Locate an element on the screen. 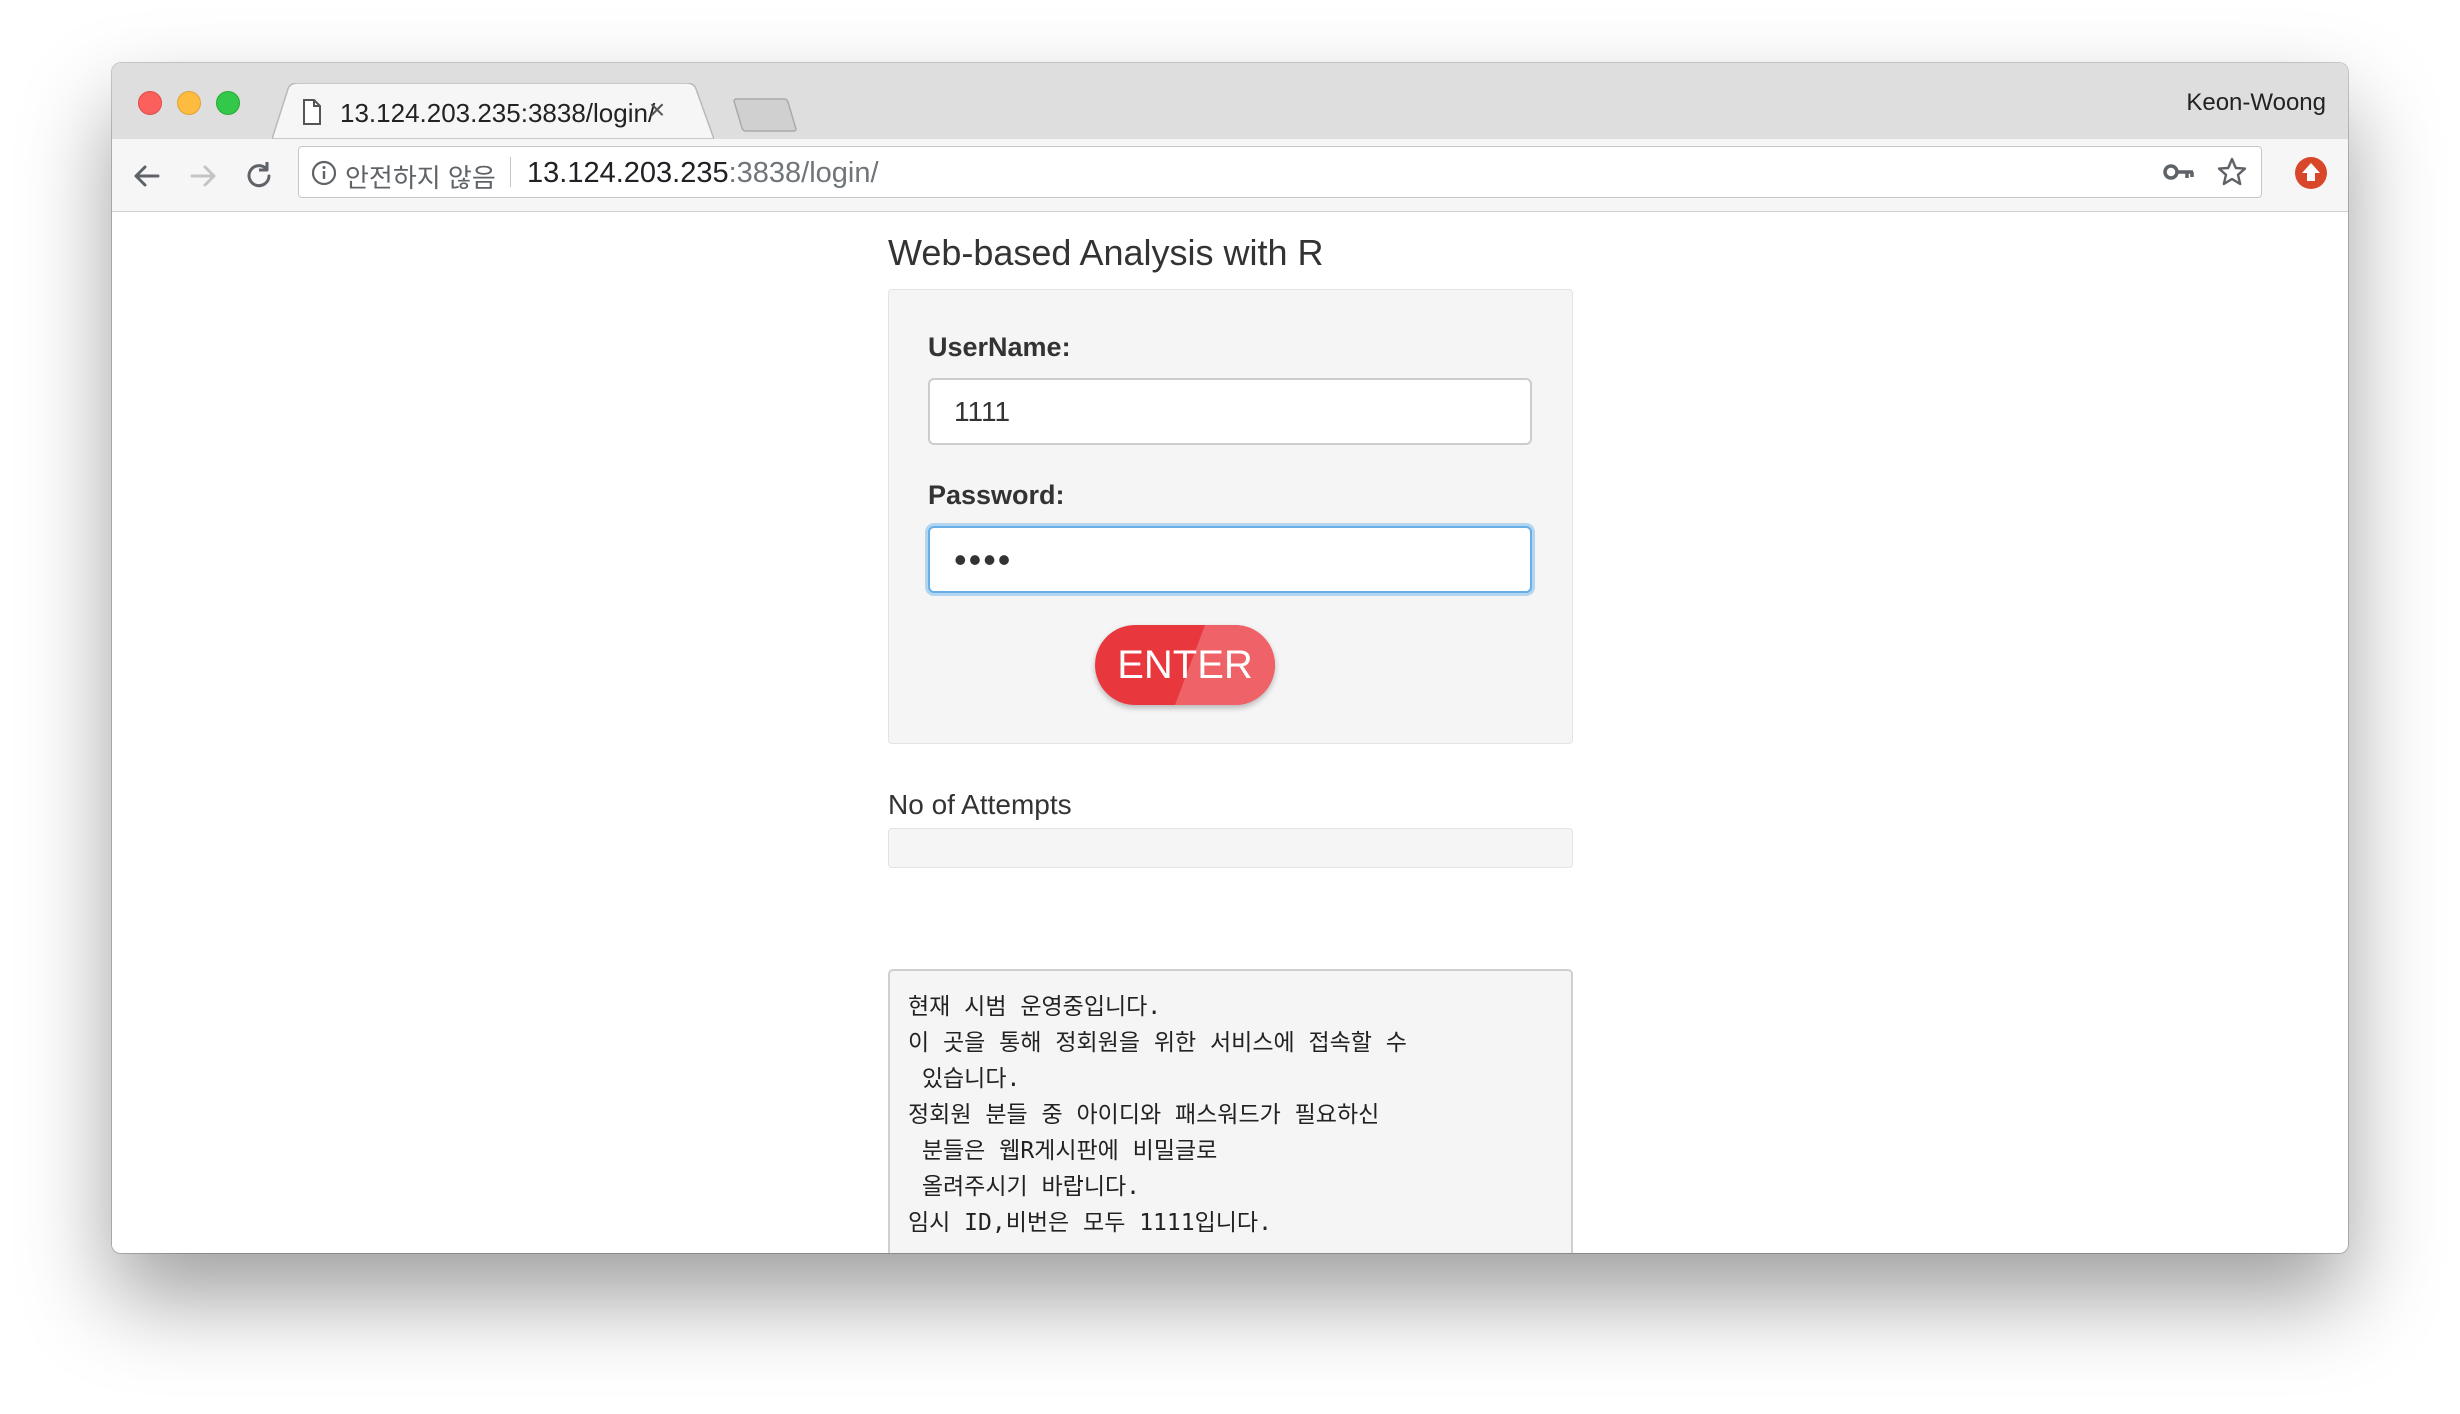 The width and height of the screenshot is (2460, 1414). attempts-output is located at coordinates (1230, 848).